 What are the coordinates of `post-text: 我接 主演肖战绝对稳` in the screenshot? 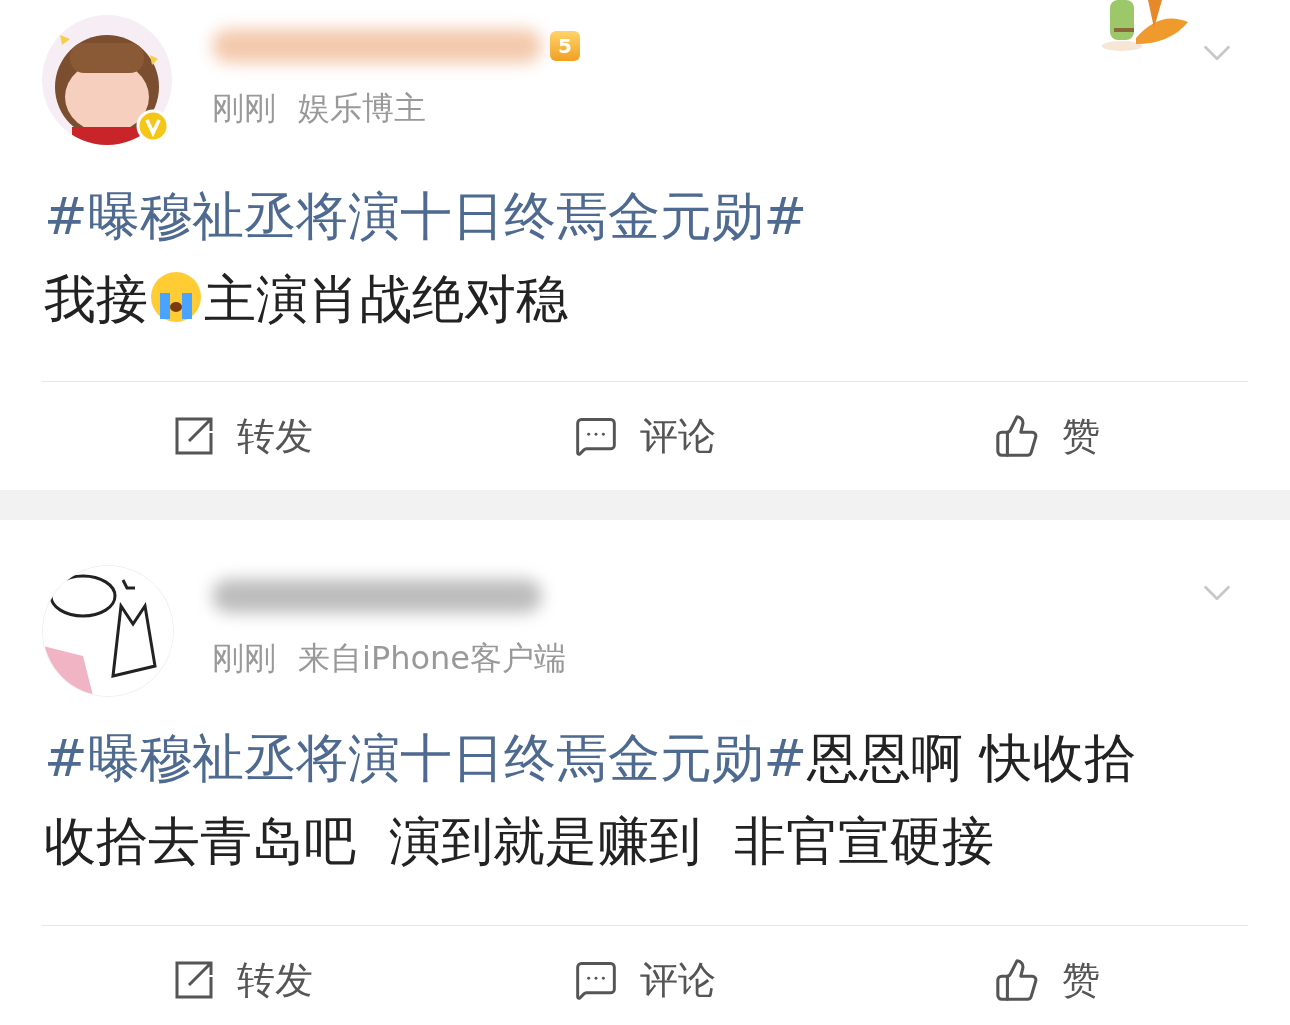 It's located at (306, 299).